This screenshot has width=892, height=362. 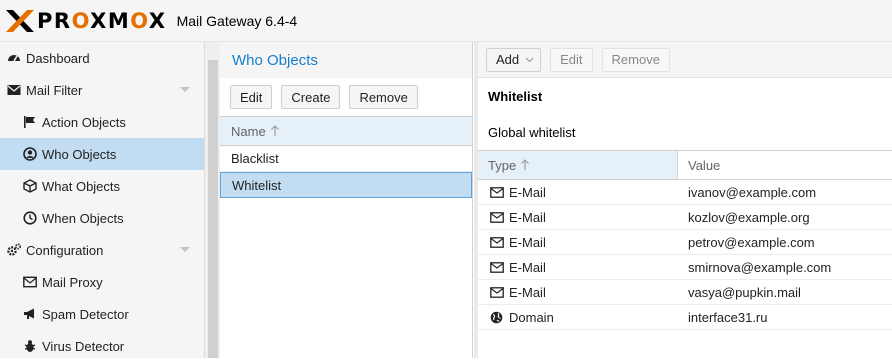 What do you see at coordinates (531, 317) in the screenshot?
I see `cell-type-label: Domain` at bounding box center [531, 317].